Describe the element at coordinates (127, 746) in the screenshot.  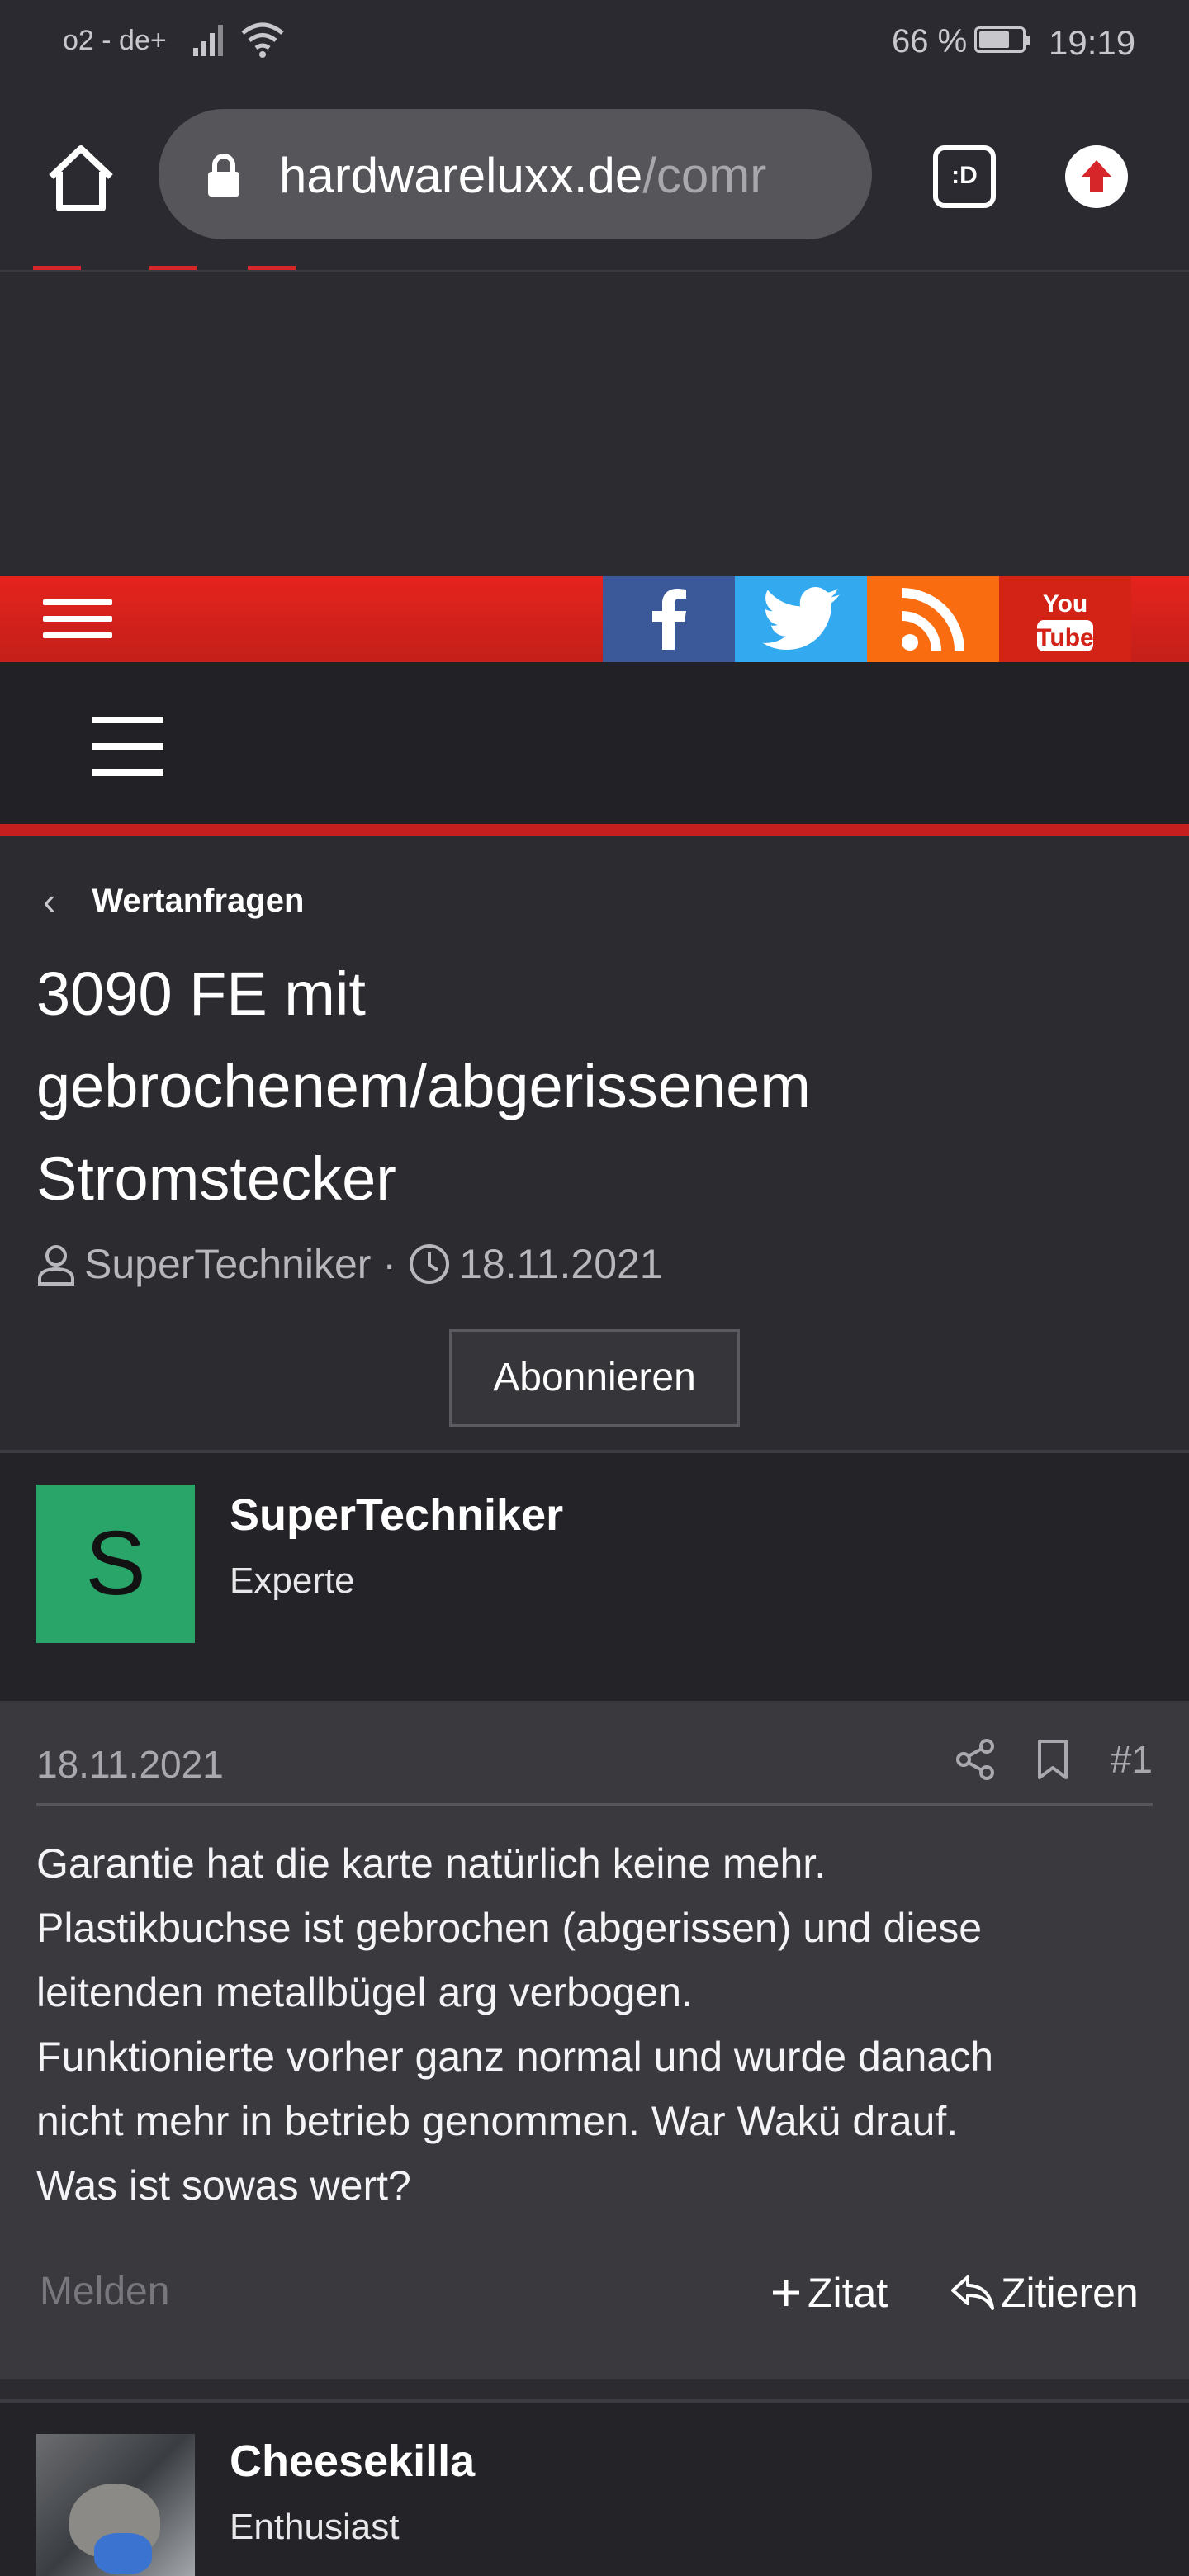
I see `hamburger-menu-icon` at that location.